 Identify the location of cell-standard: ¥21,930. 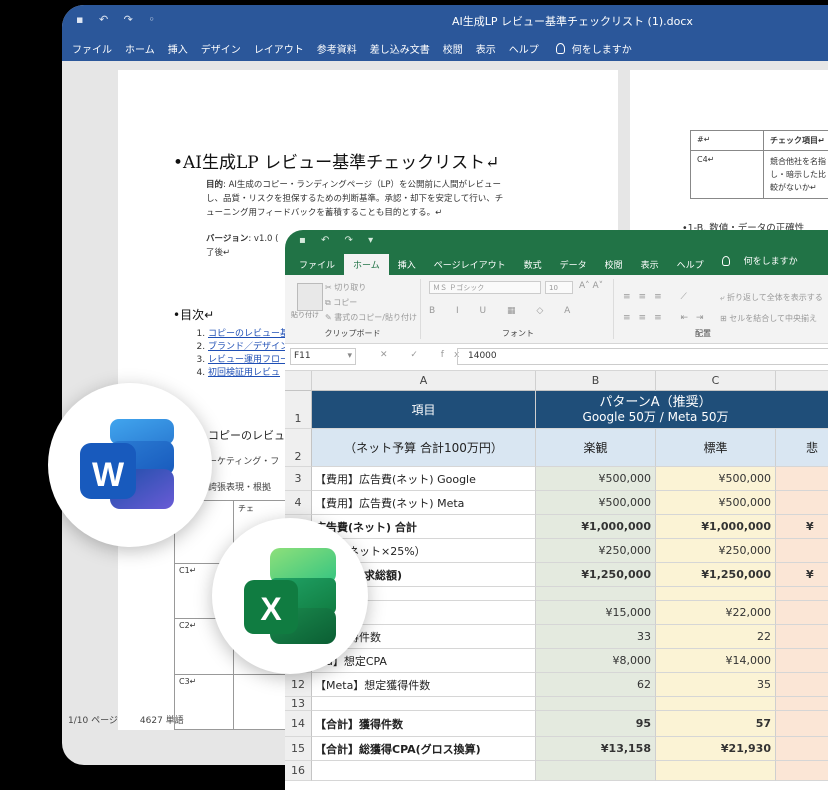
(716, 749).